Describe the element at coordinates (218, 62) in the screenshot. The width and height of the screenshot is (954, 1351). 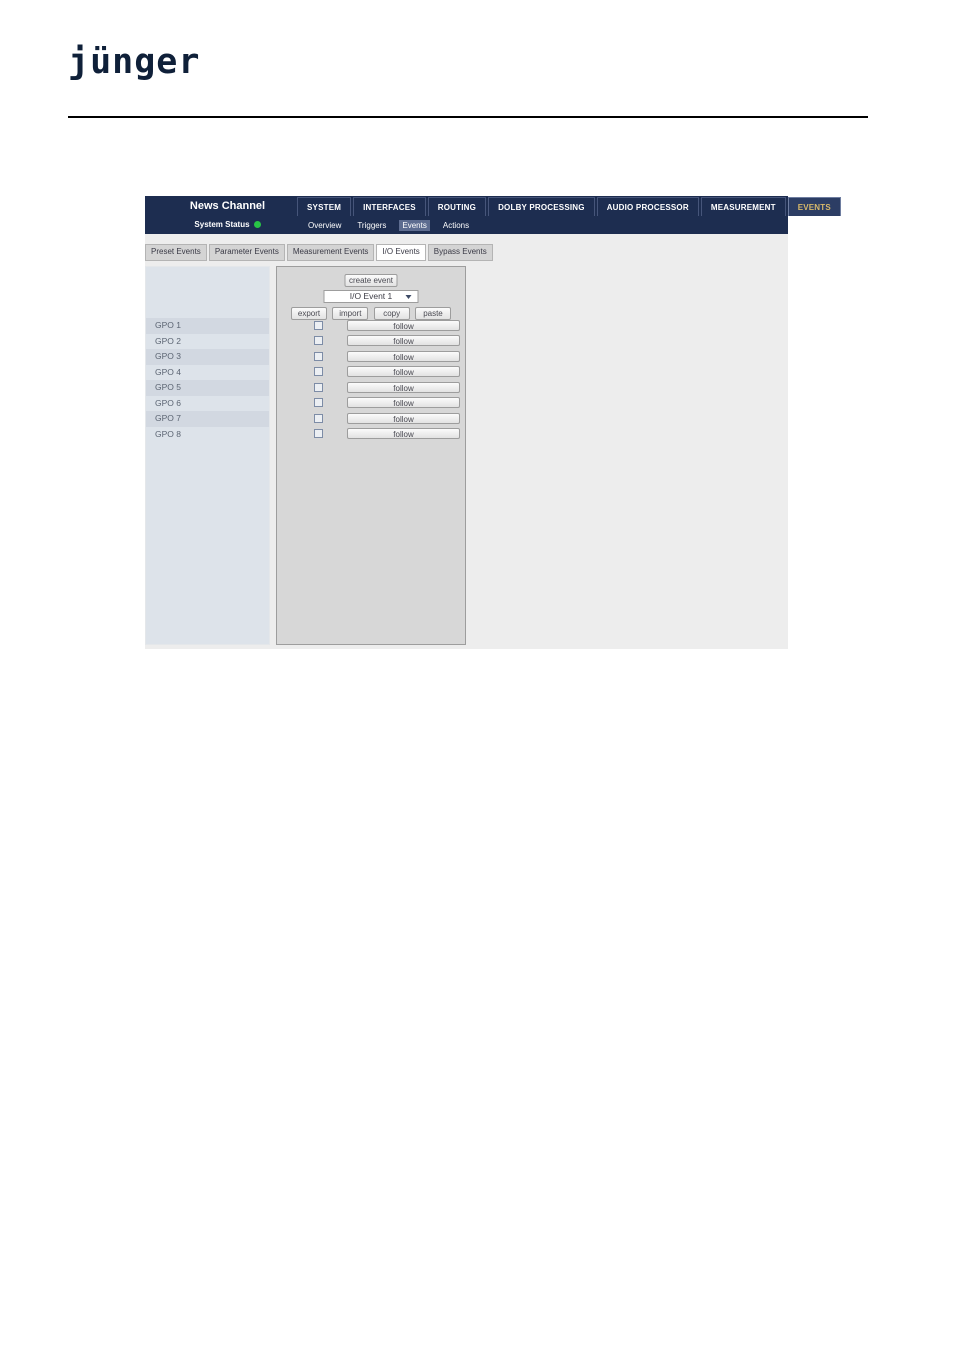
I see `junger-logo: jünger` at that location.